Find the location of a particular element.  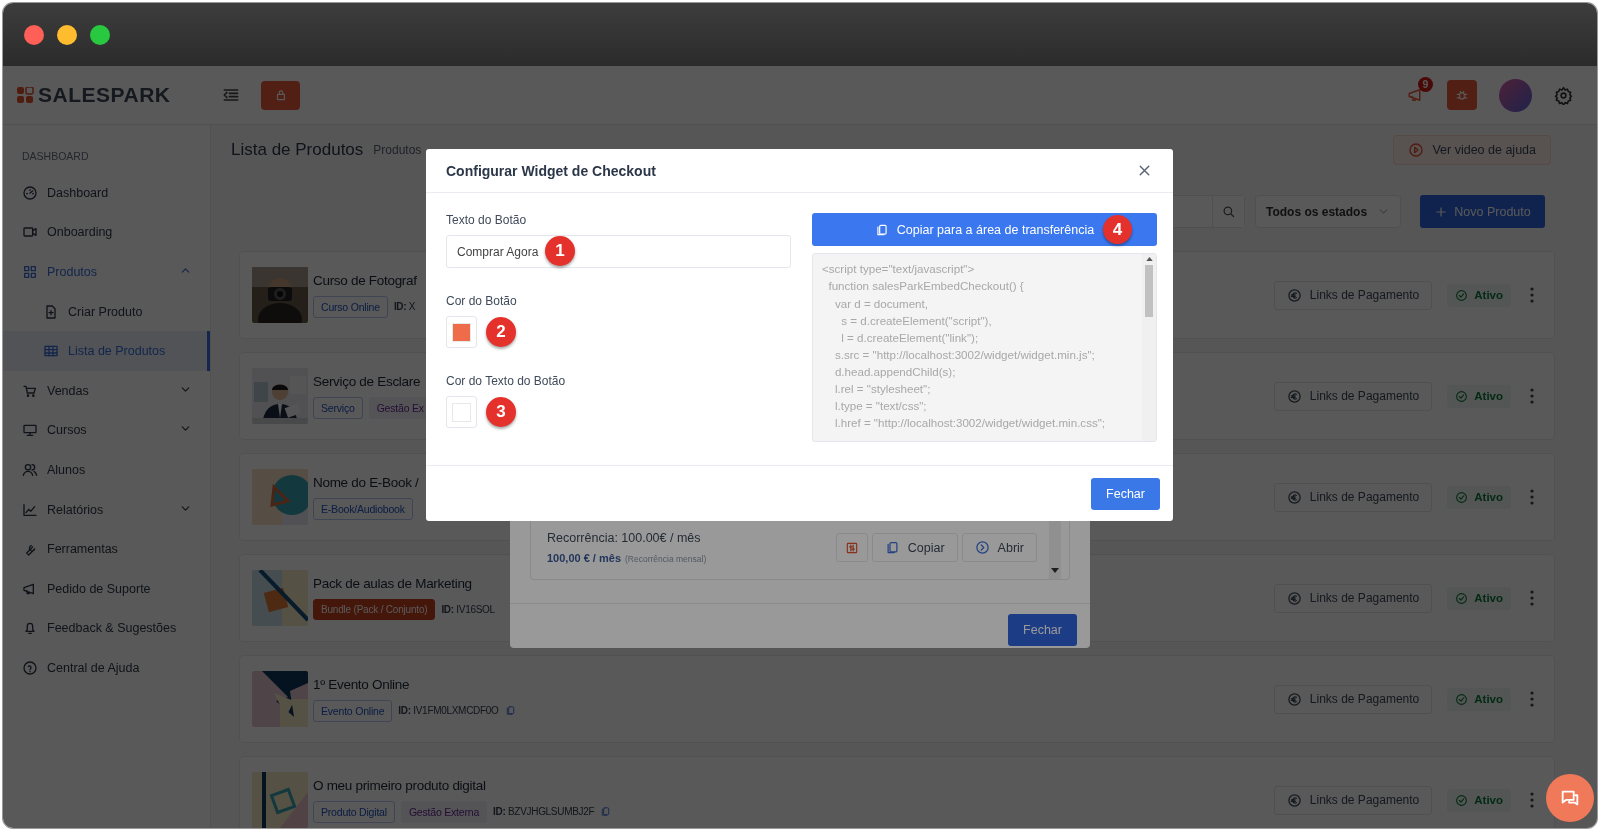

sidebar-item: Feedback & Sugestões is located at coordinates (106, 628).